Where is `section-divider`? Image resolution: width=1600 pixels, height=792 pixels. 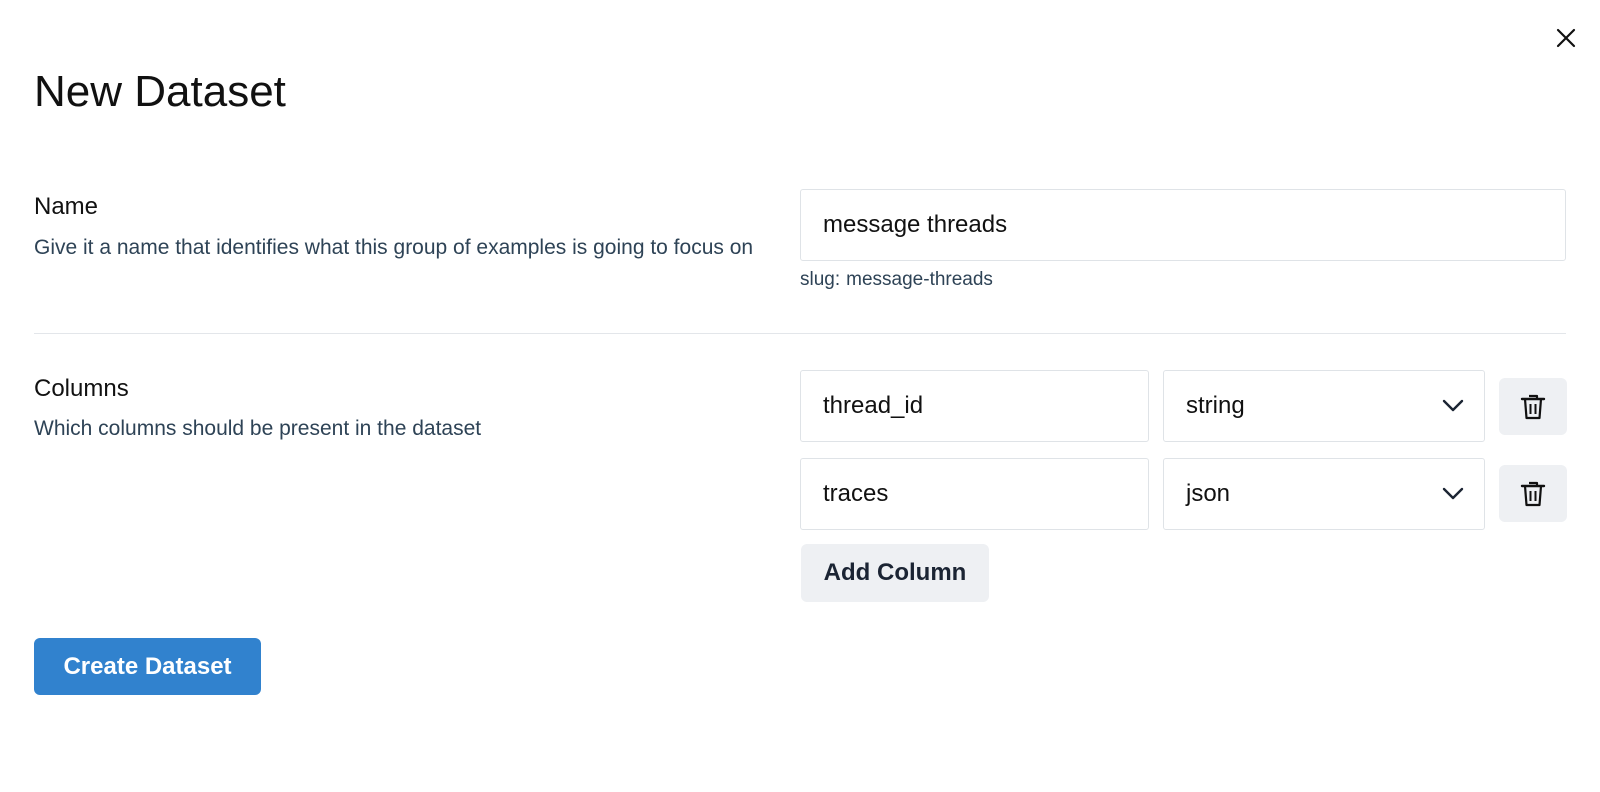
section-divider is located at coordinates (800, 333).